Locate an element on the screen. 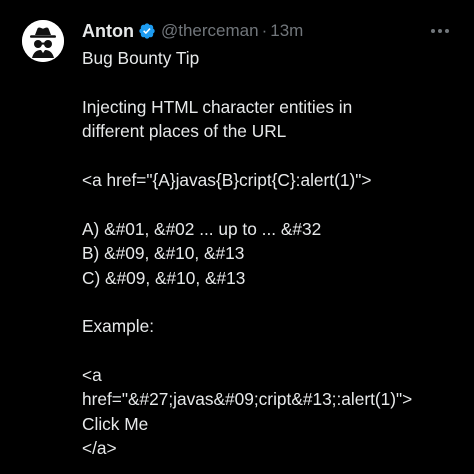 Image resolution: width=474 pixels, height=474 pixels. more-options-button is located at coordinates (440, 31).